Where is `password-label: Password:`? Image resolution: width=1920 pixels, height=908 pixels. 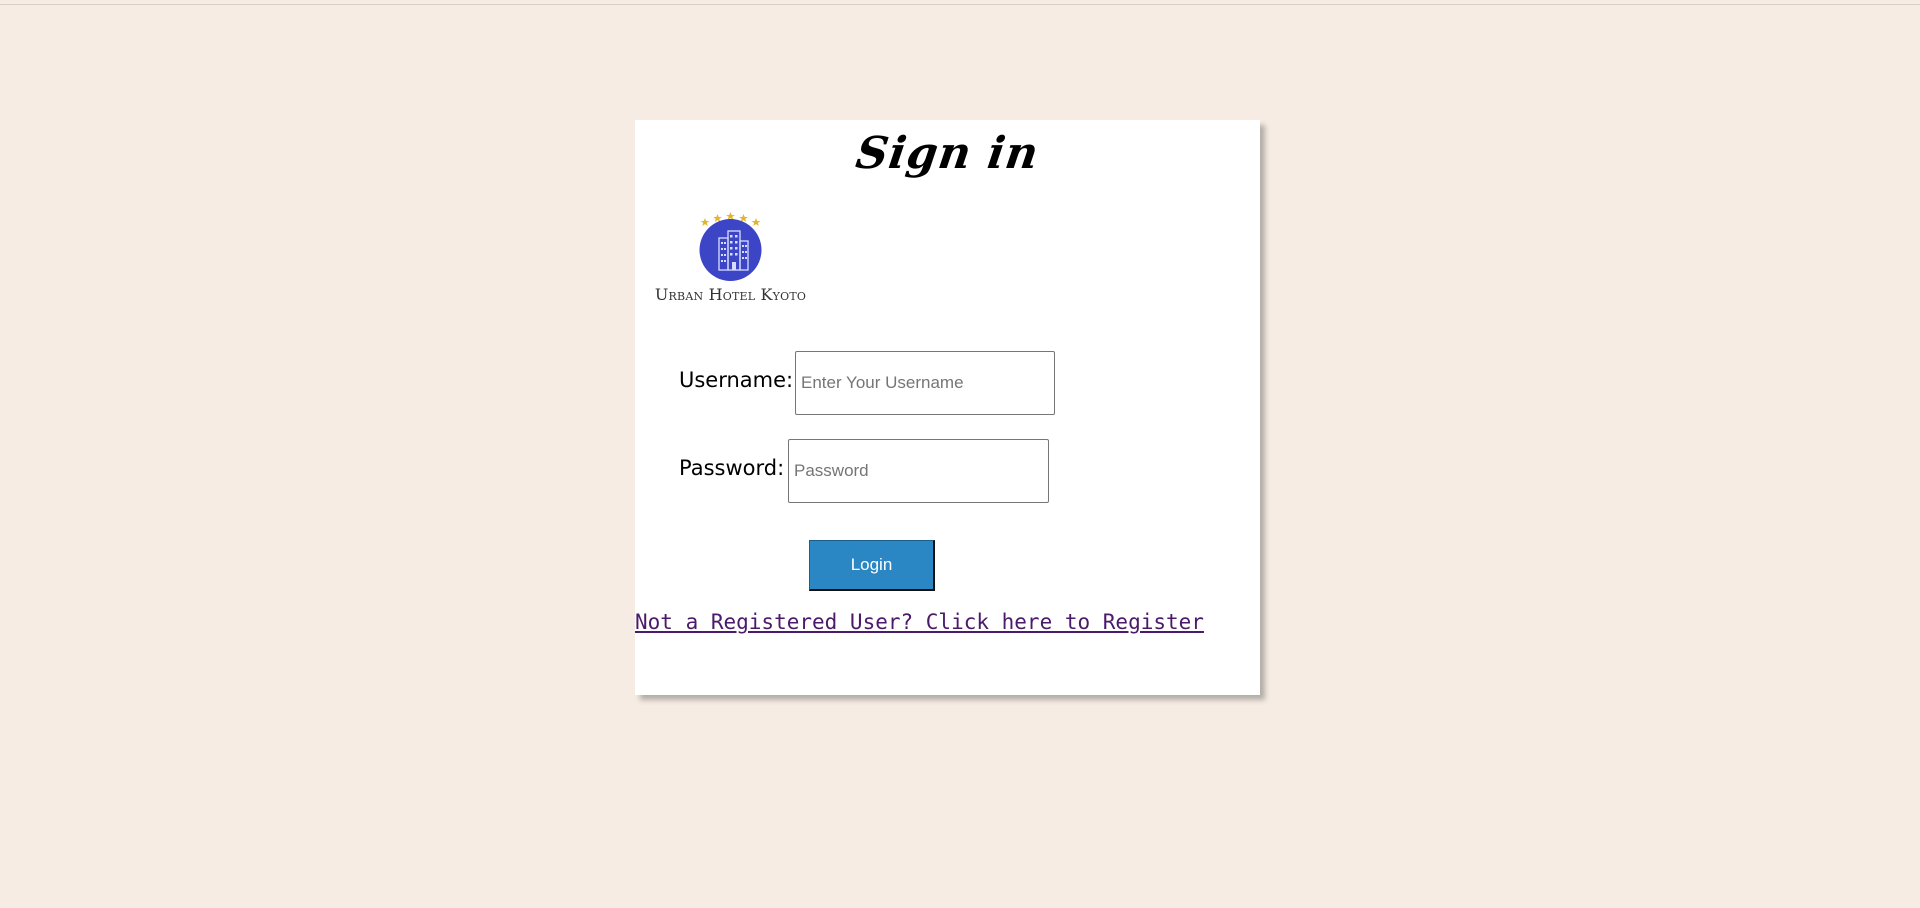 password-label: Password: is located at coordinates (732, 468).